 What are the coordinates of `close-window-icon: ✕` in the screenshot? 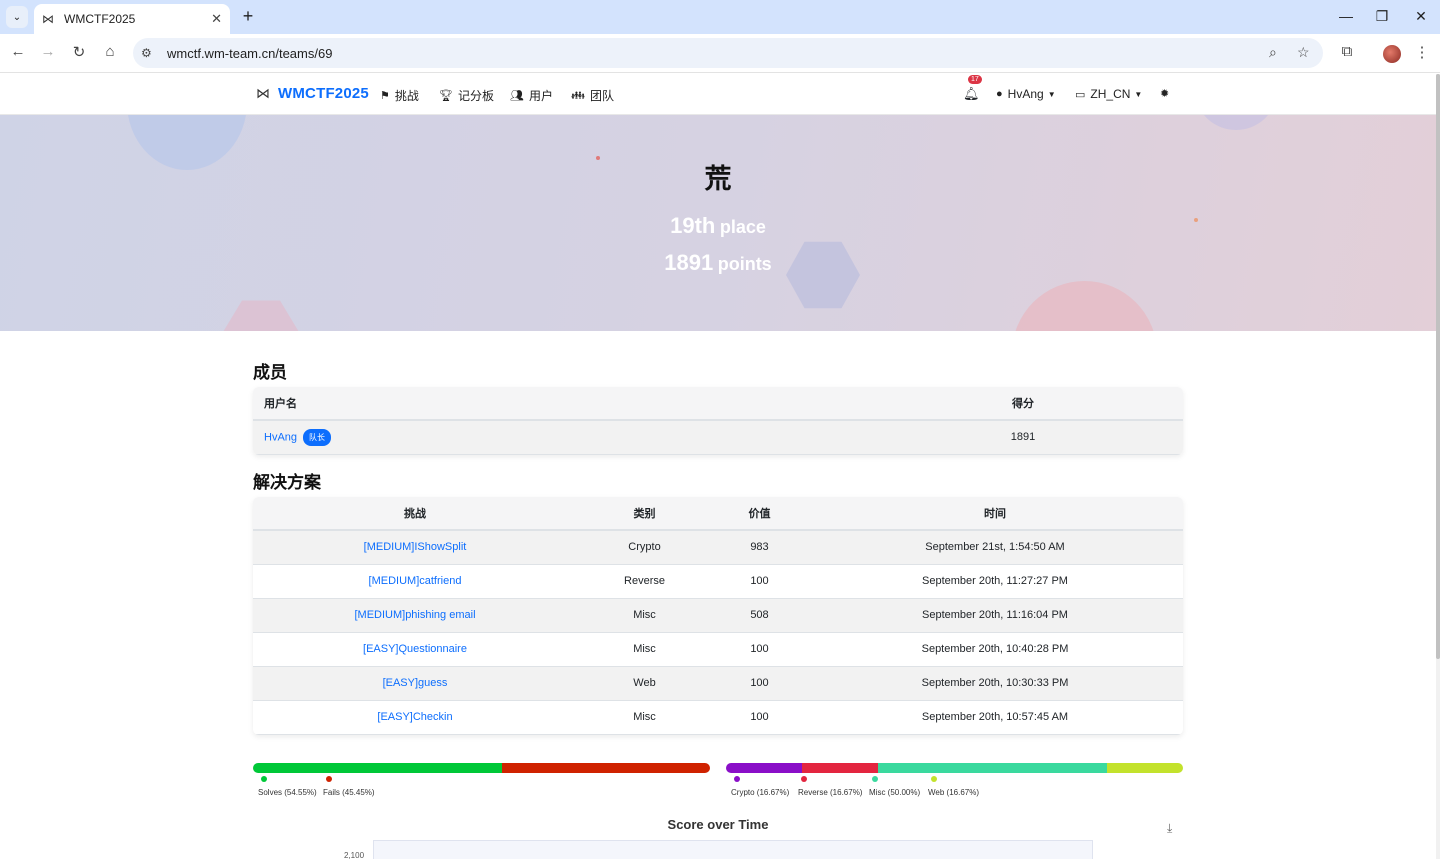 It's located at (1421, 16).